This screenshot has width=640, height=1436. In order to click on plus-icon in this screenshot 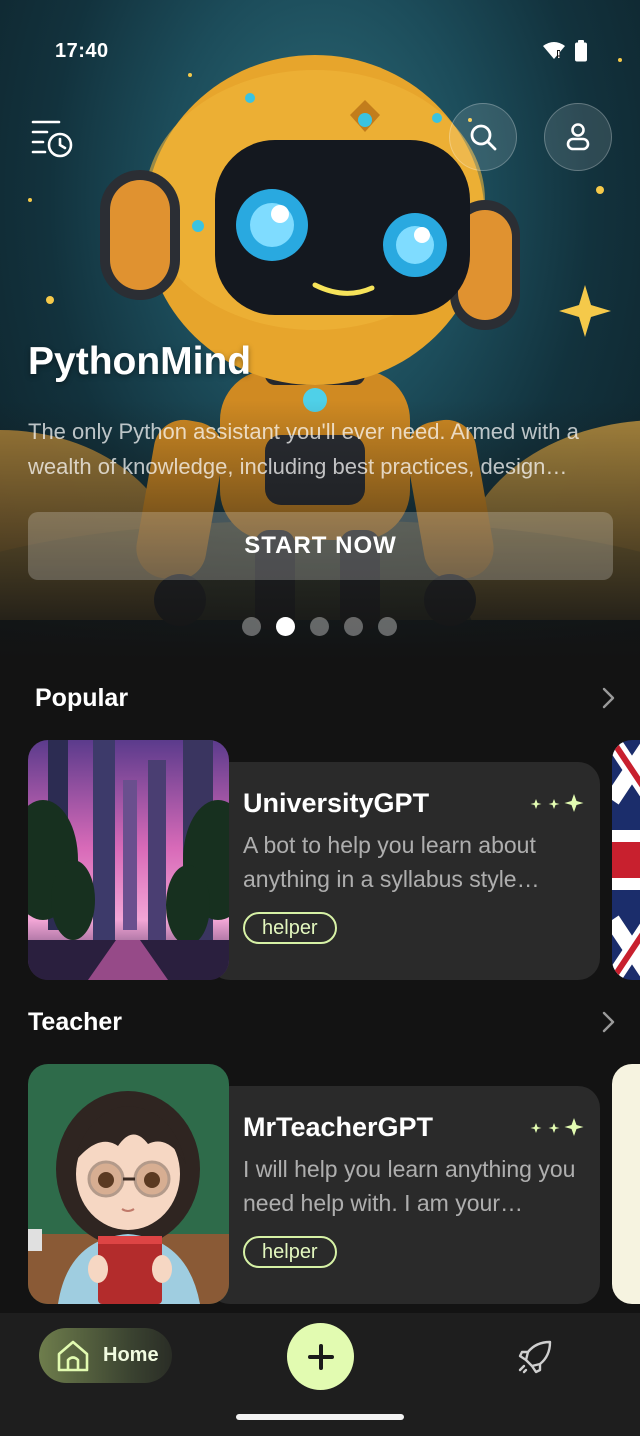, I will do `click(320, 1356)`.